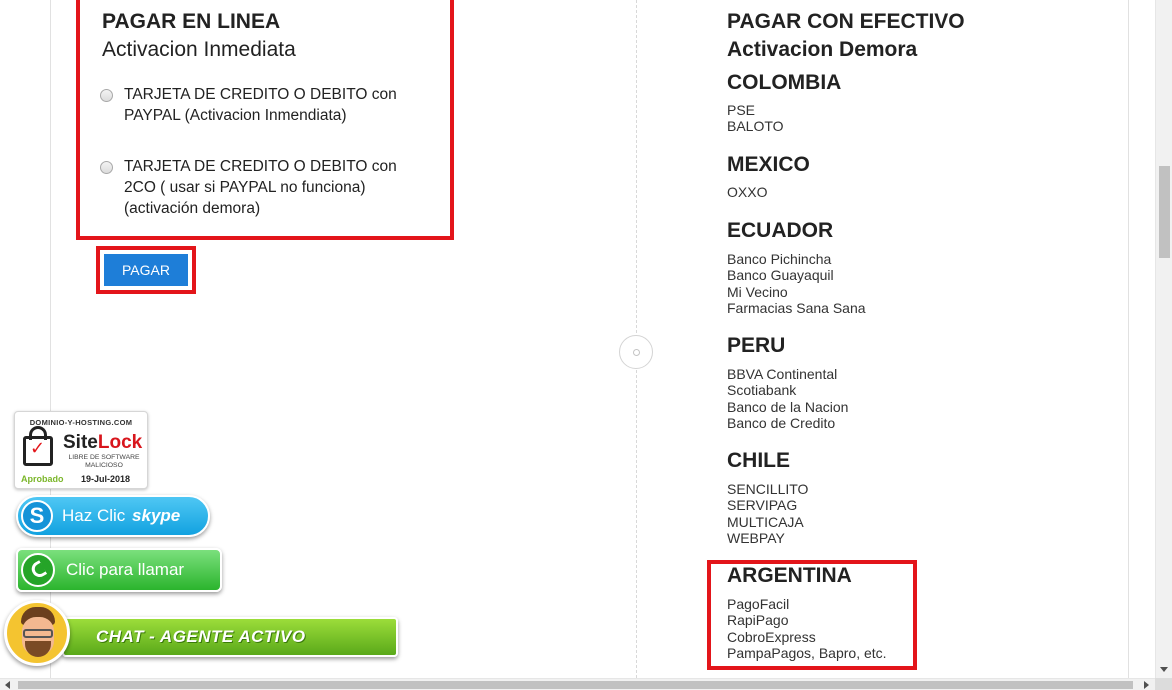 This screenshot has width=1172, height=690. What do you see at coordinates (191, 21) in the screenshot?
I see `online-payment-title: PAGAR EN LINEA` at bounding box center [191, 21].